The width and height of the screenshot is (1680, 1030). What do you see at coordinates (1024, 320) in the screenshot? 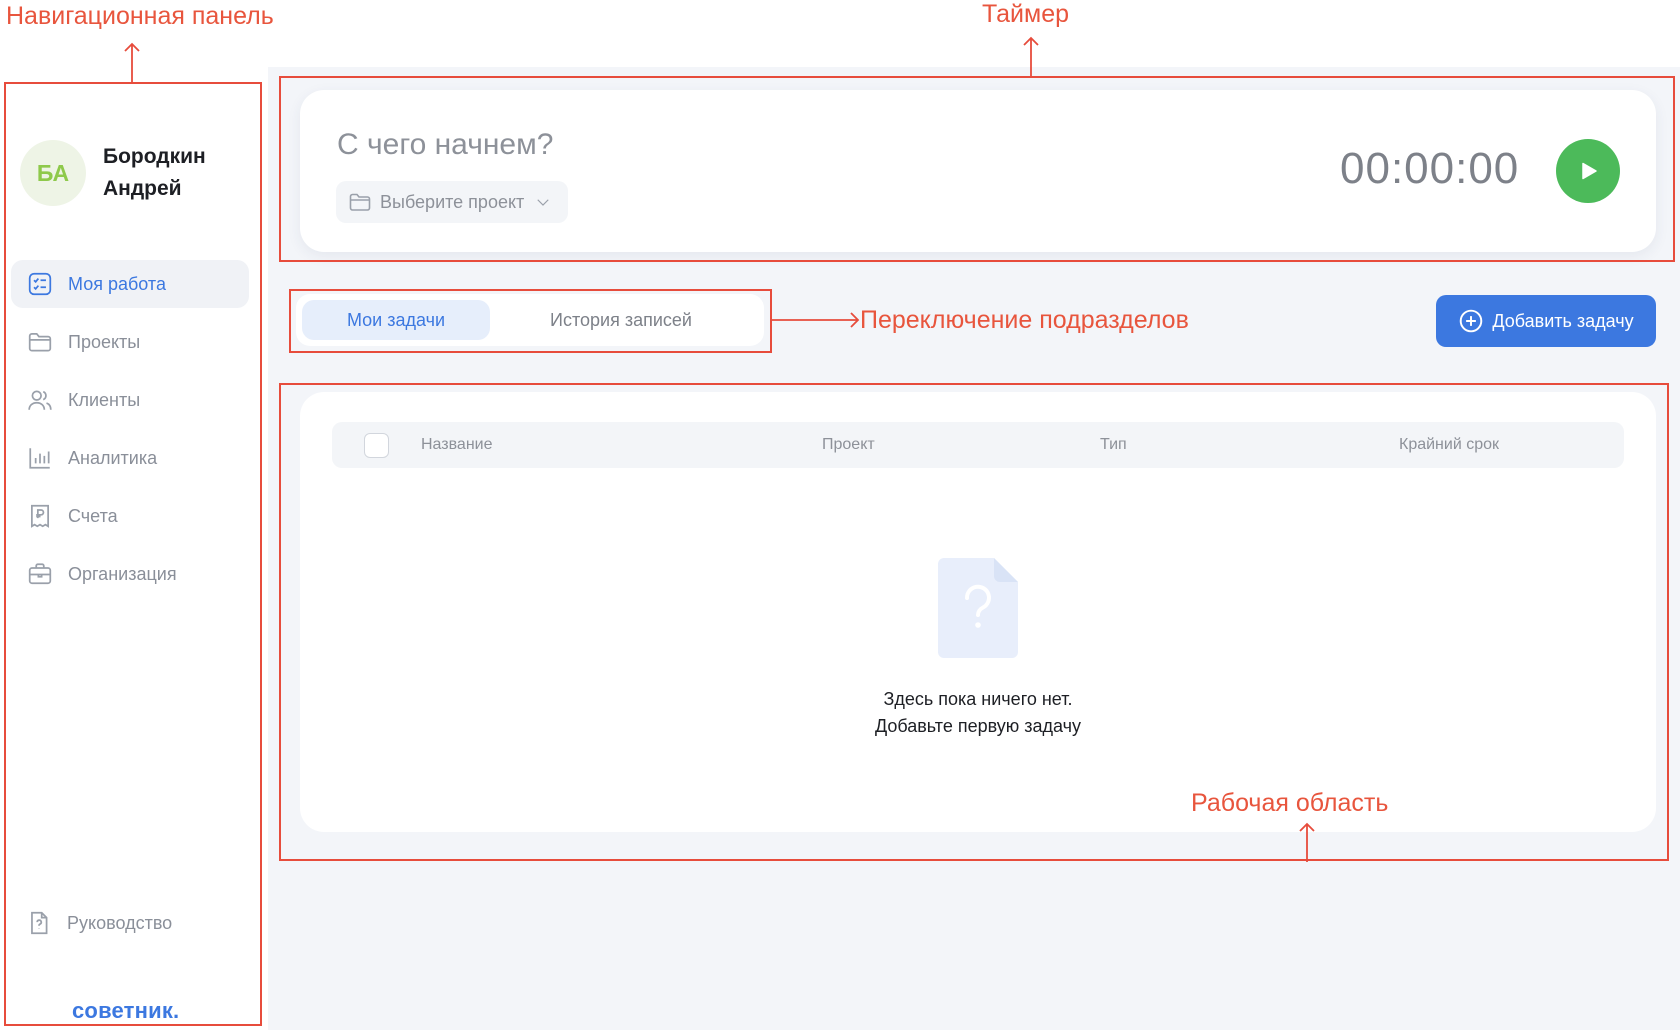
I see `annotation-label-tab-switch: Переключение подразделов` at bounding box center [1024, 320].